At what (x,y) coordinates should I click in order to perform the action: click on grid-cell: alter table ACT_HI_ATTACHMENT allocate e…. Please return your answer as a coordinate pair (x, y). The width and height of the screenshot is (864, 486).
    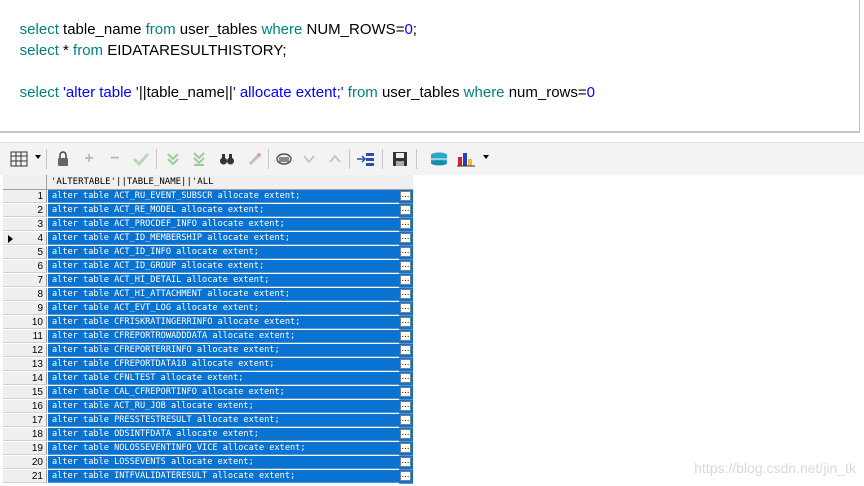
    Looking at the image, I should click on (223, 294).